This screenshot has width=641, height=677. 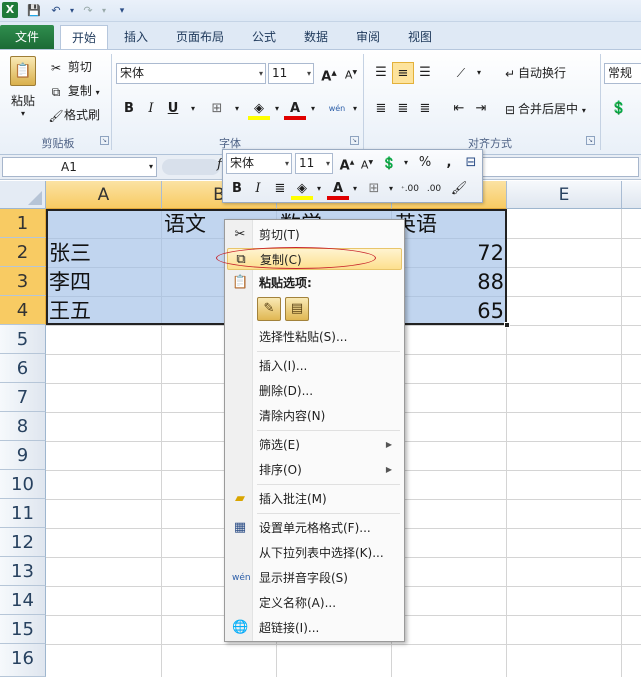 I want to click on save-icon: 💾, so click(x=34, y=11).